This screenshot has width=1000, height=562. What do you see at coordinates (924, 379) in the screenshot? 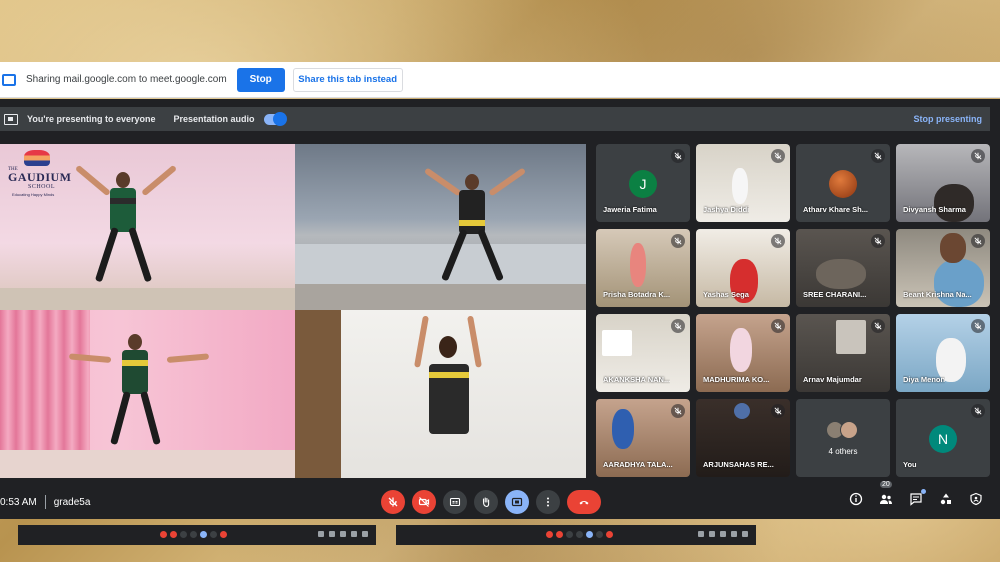
I see `participant-name: Diya Menon` at bounding box center [924, 379].